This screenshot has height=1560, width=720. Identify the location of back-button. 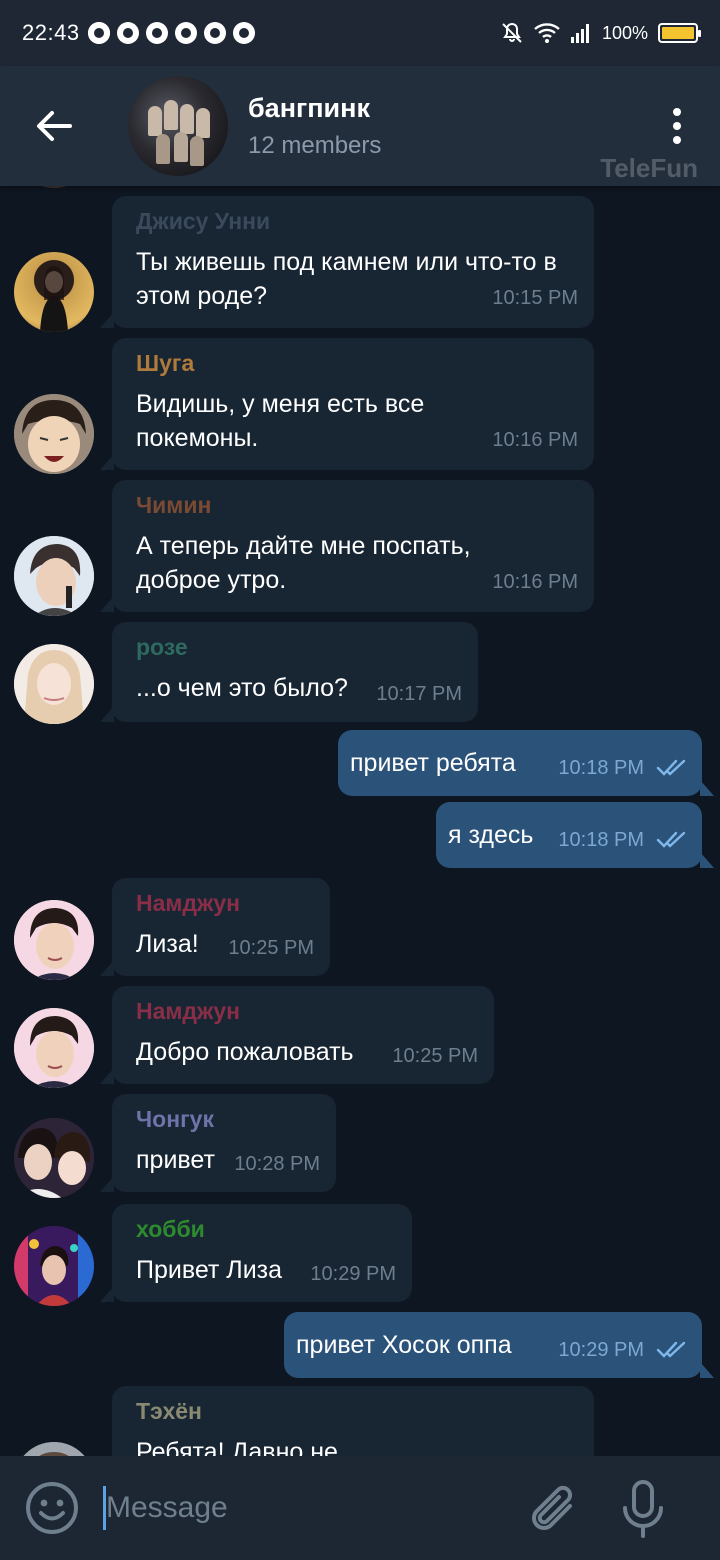
(54, 126).